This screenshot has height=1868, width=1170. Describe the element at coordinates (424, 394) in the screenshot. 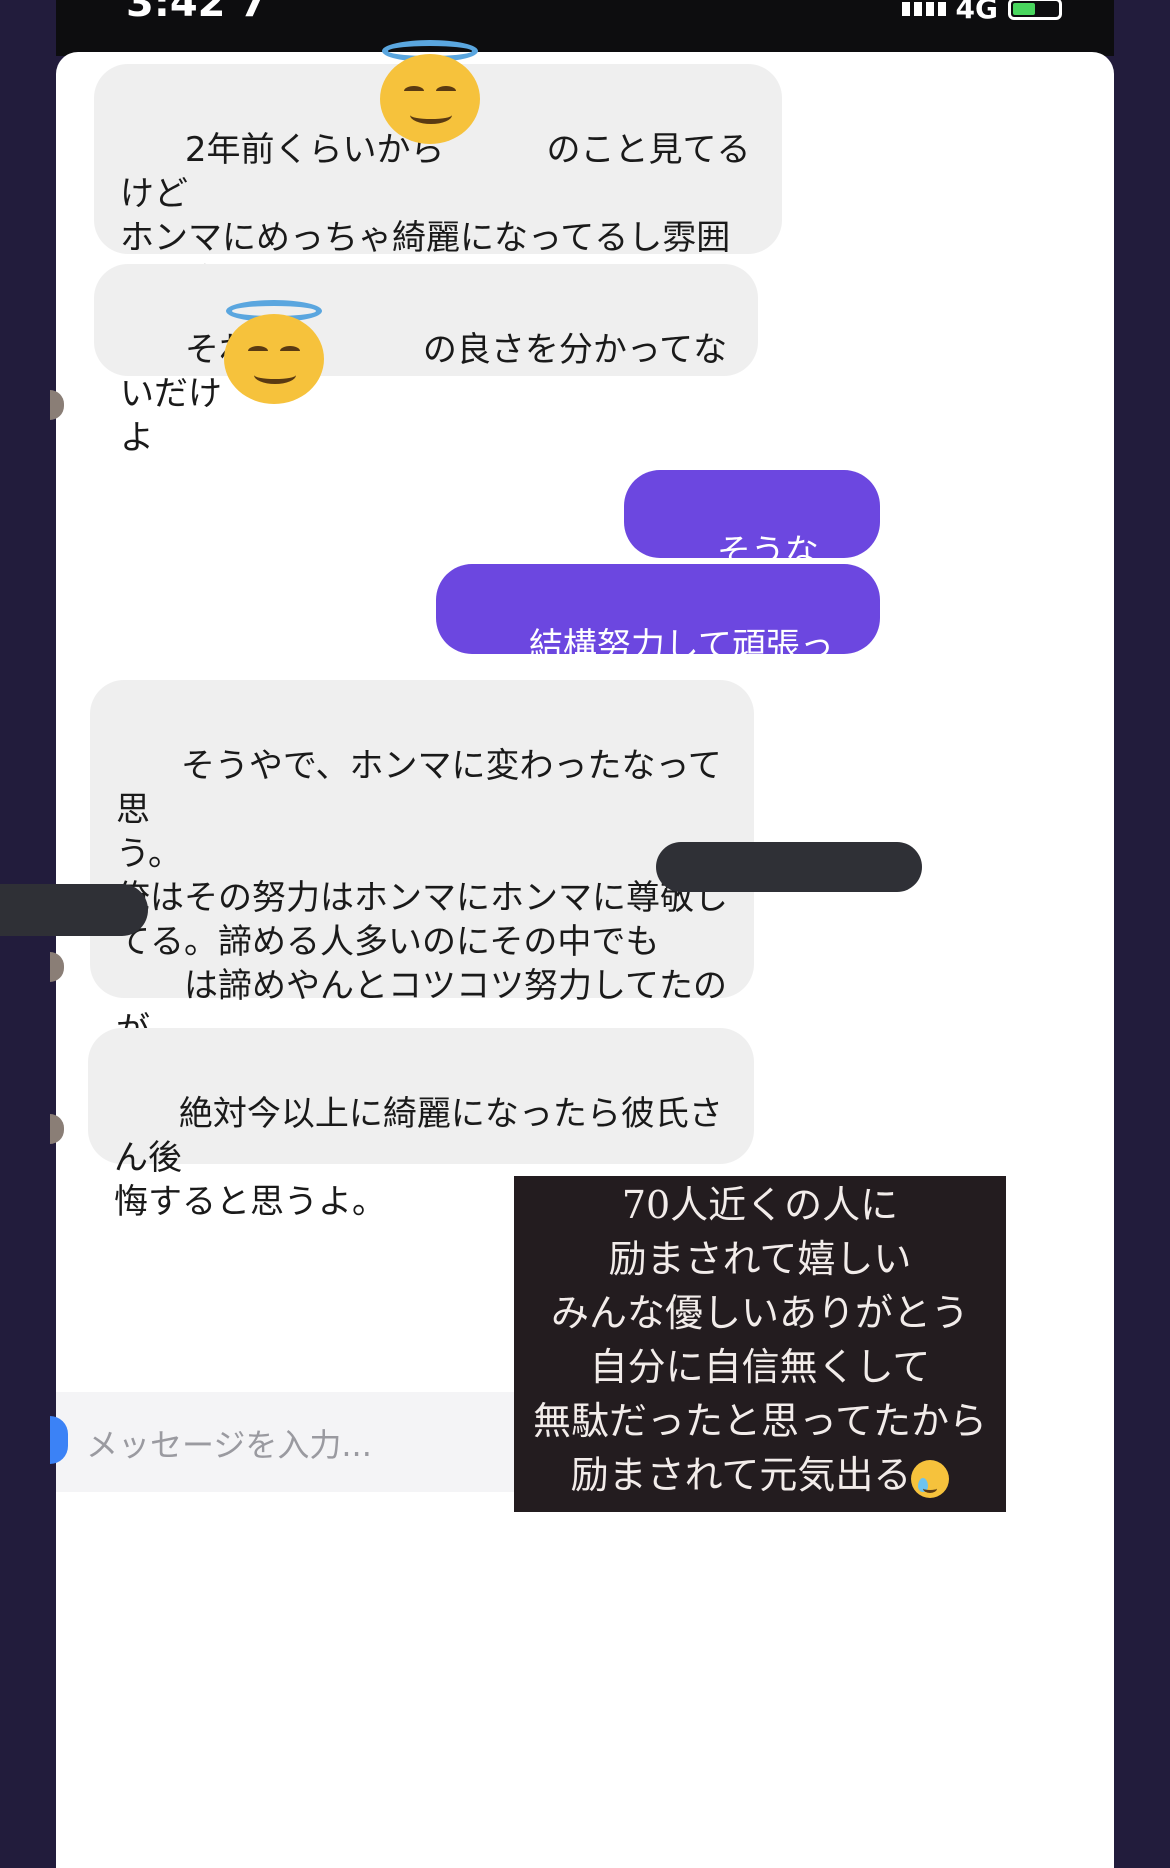

I see `message-text: それは の良さを分かってないだけ よ` at that location.